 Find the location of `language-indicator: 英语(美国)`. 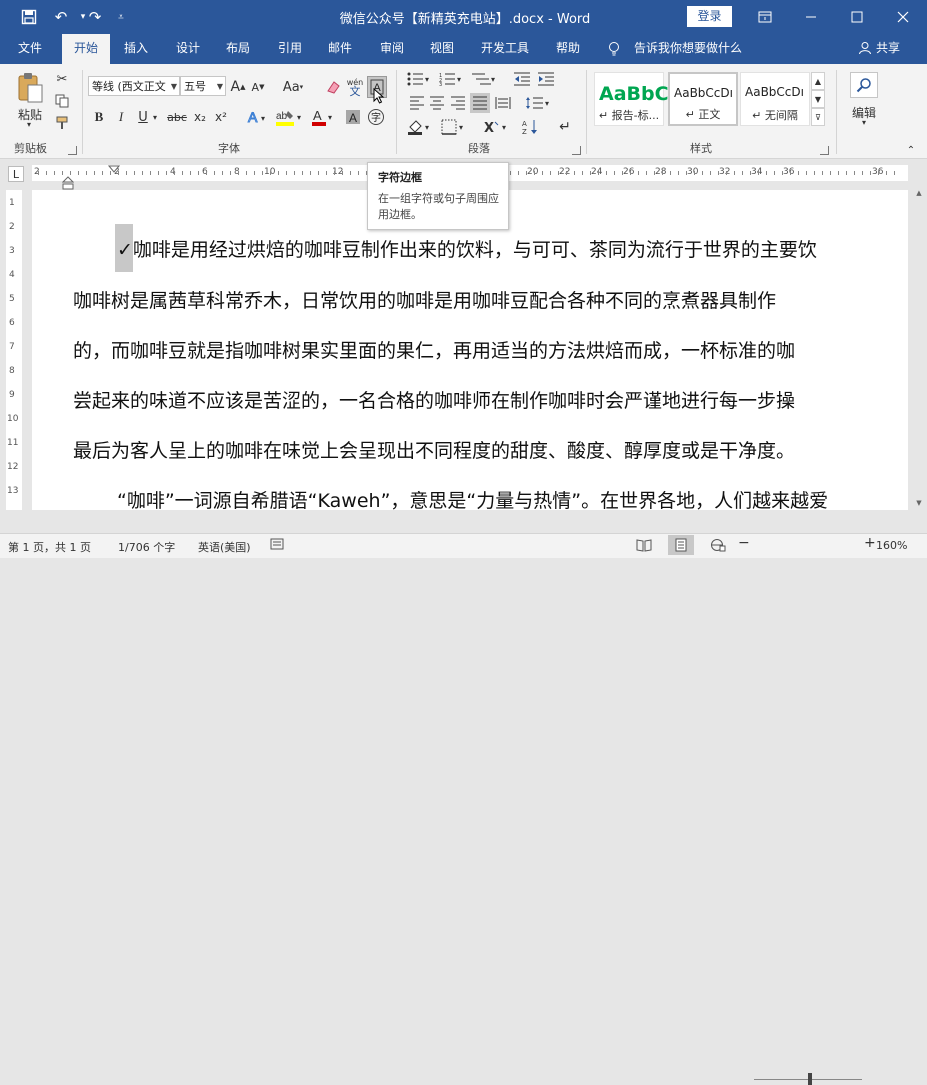

language-indicator: 英语(美国) is located at coordinates (224, 547).